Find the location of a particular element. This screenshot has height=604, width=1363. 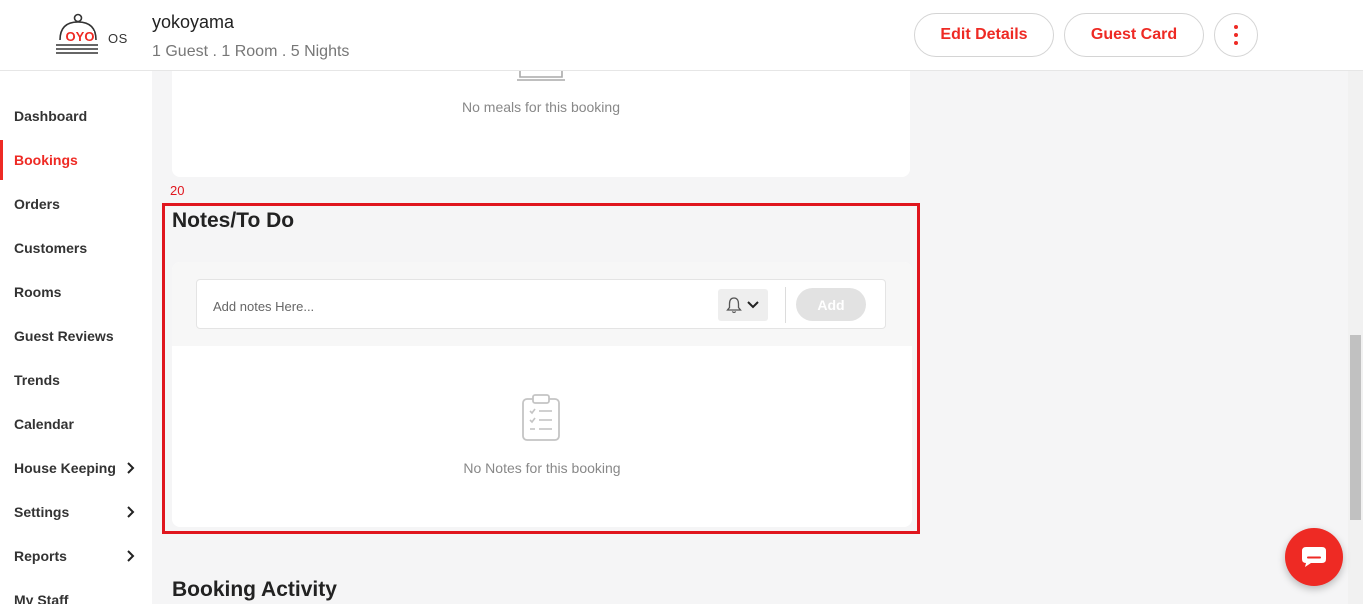

sidebar-item-dashboard: Dashboard is located at coordinates (76, 116).